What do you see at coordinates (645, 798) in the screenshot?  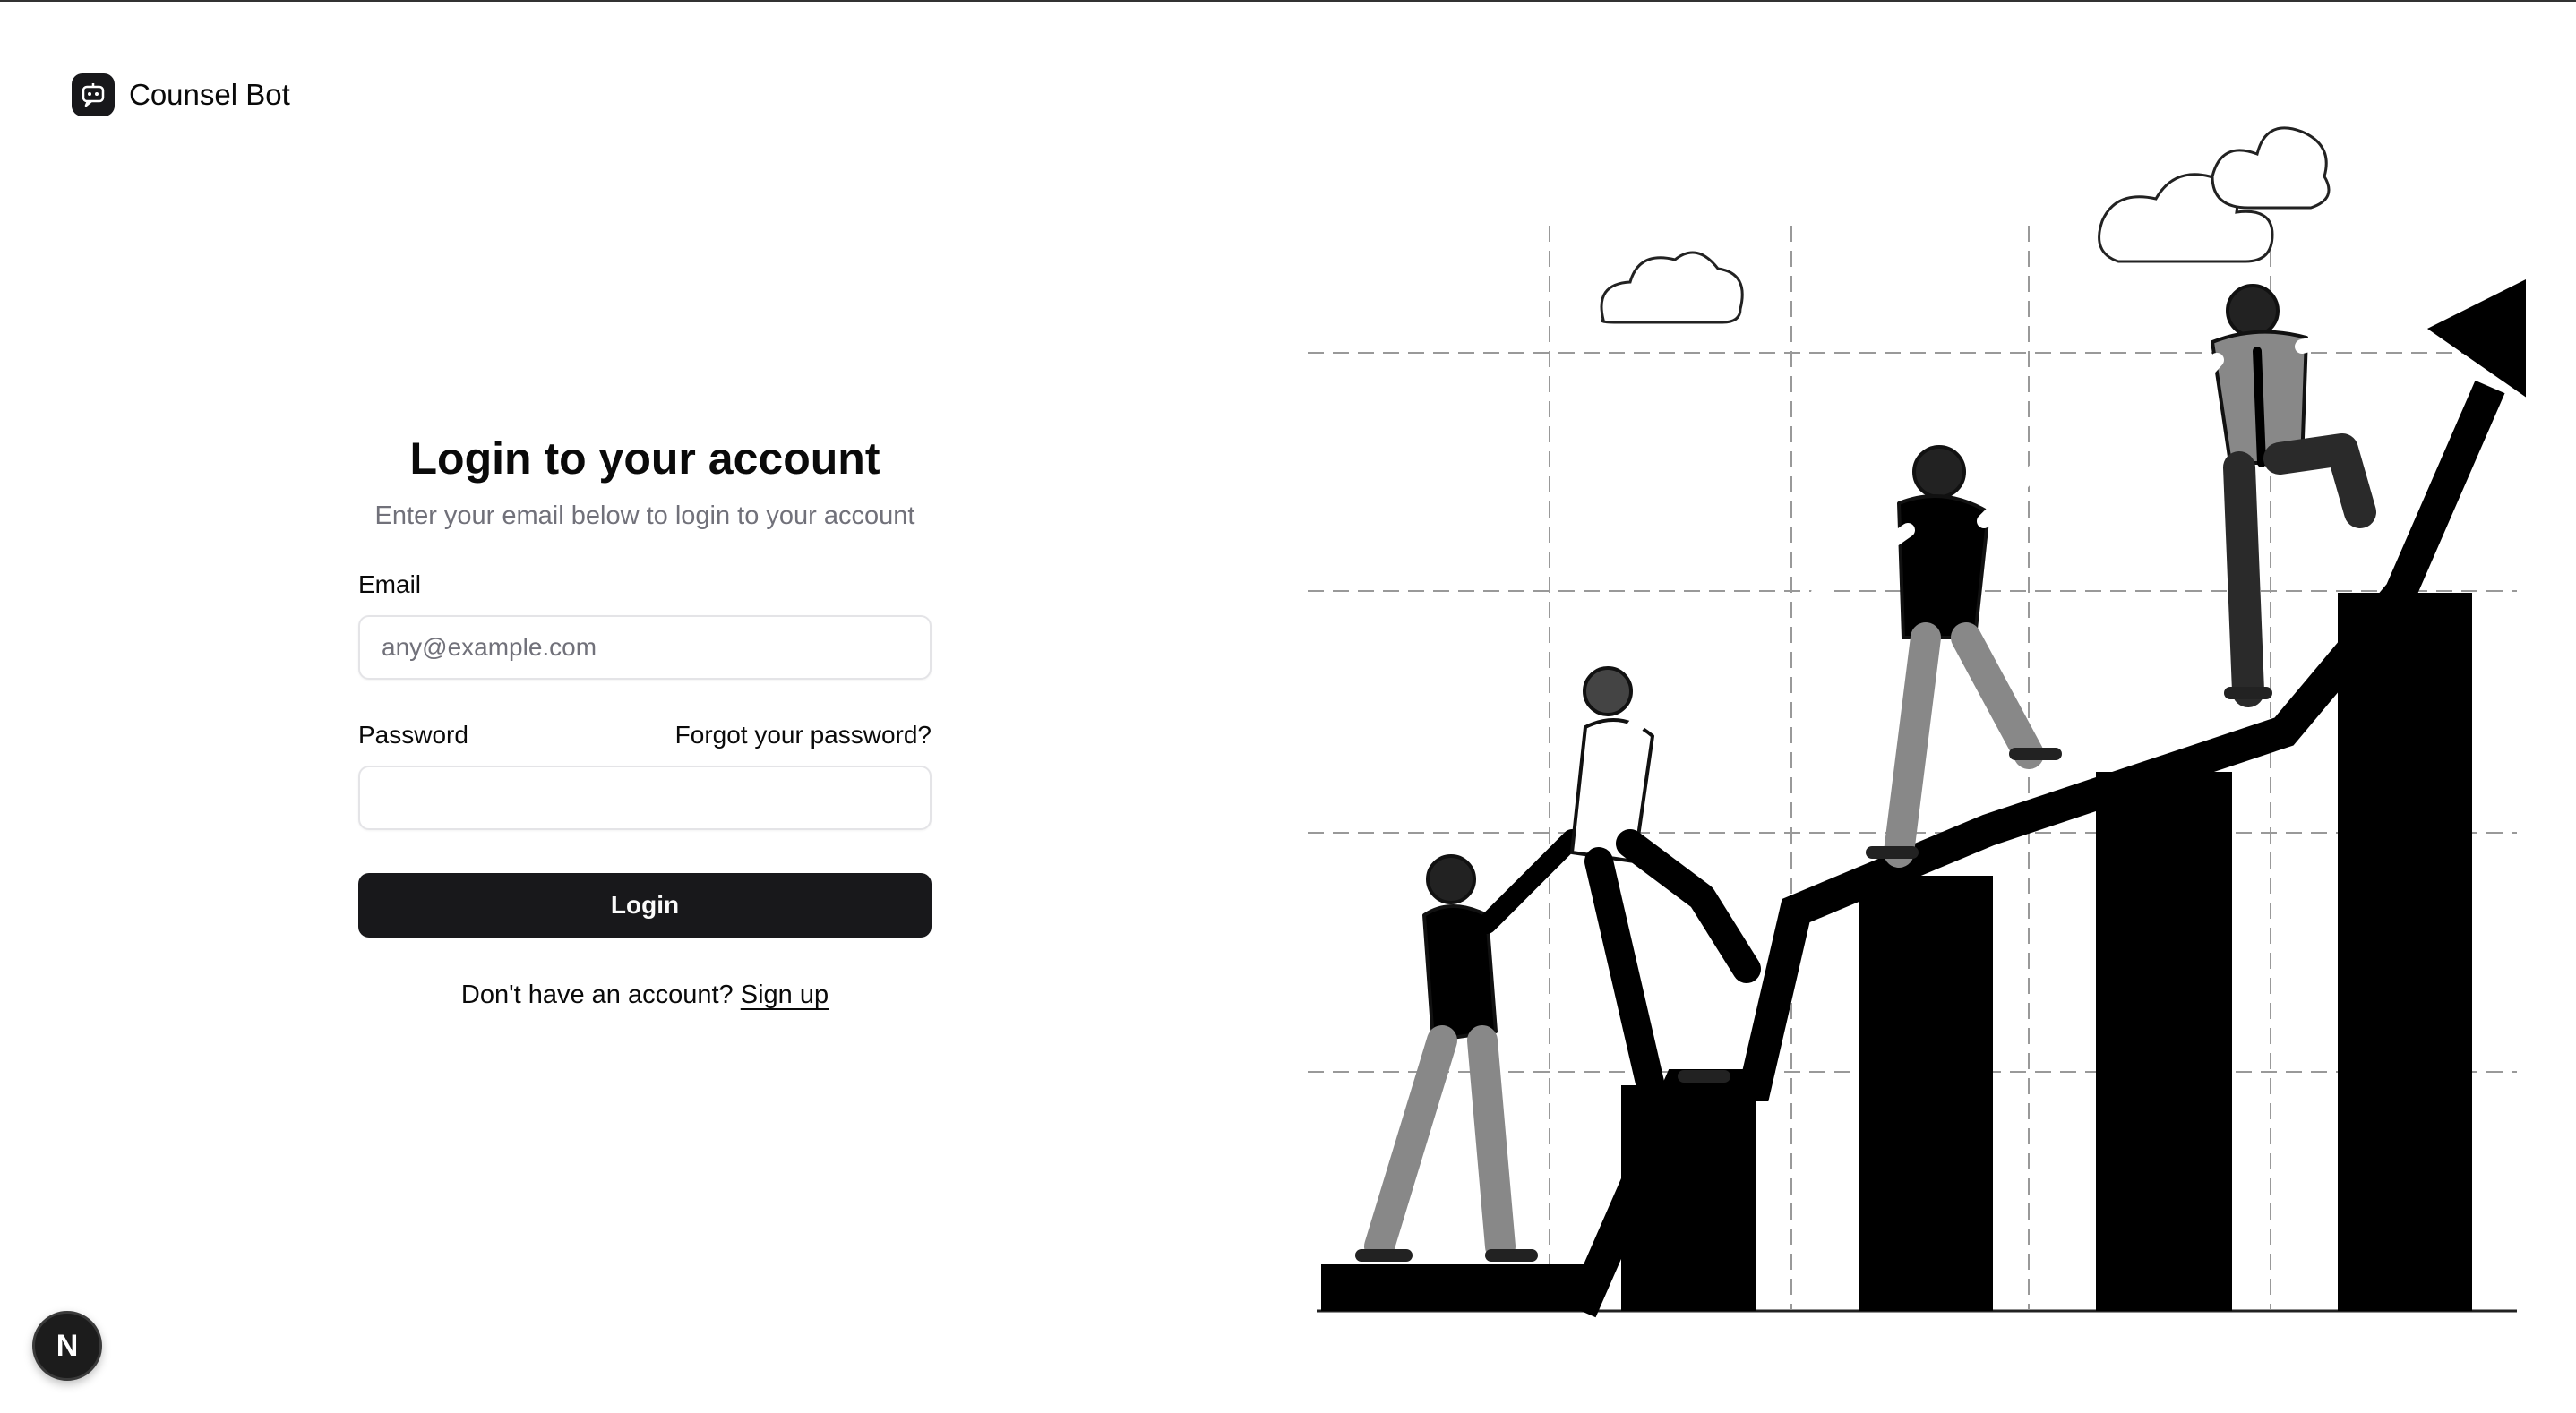 I see `password-field` at bounding box center [645, 798].